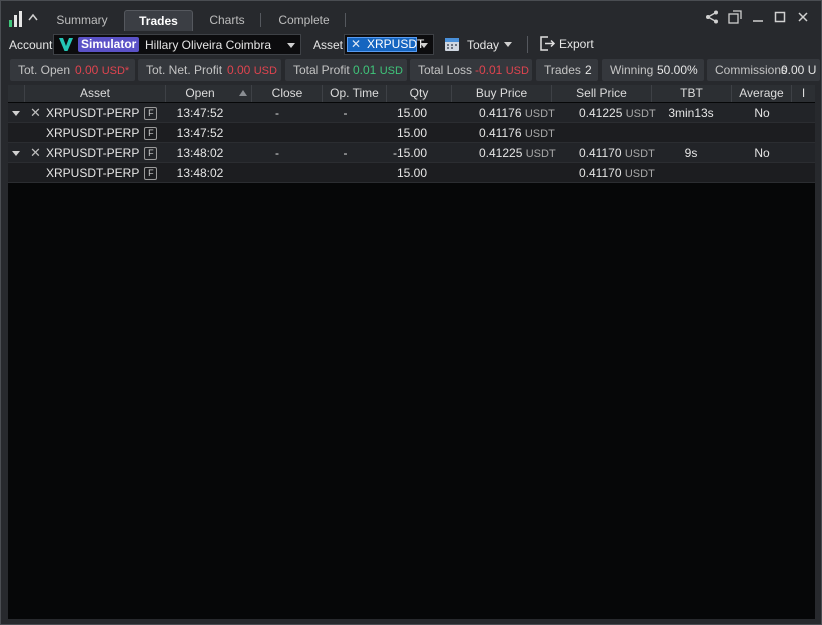 The image size is (822, 625). I want to click on tab-bar: Summary Trades Charts Complete, so click(411, 16).